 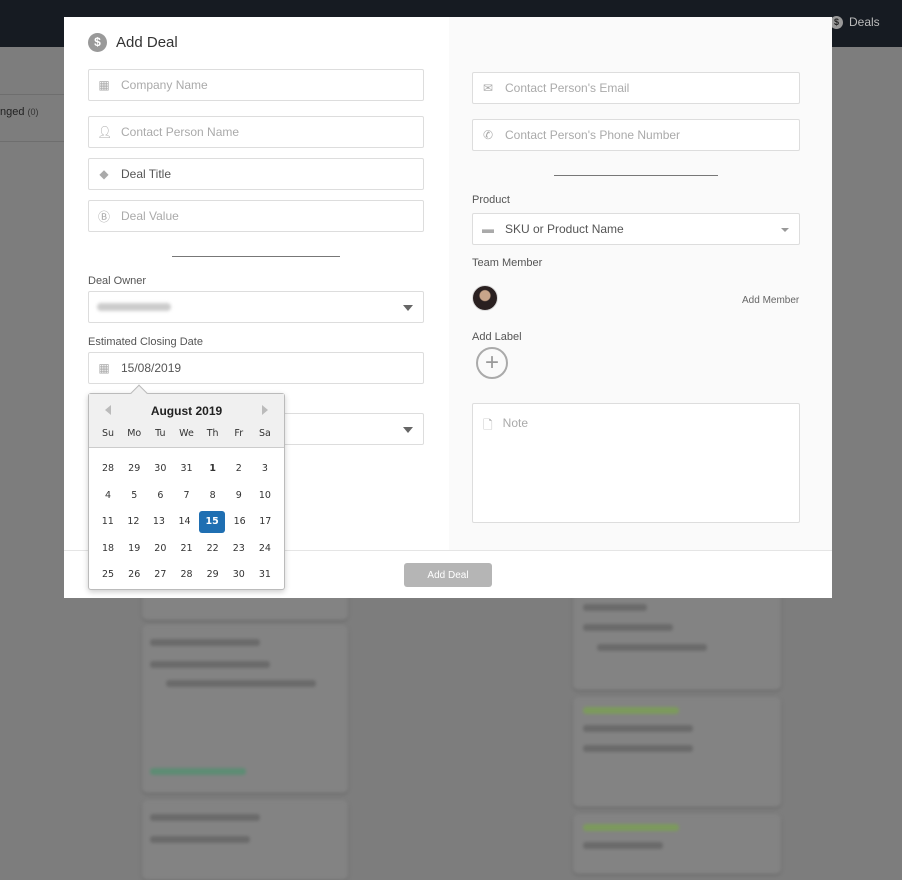 What do you see at coordinates (256, 216) in the screenshot?
I see `deal-value-input: Ⓑ Deal Value` at bounding box center [256, 216].